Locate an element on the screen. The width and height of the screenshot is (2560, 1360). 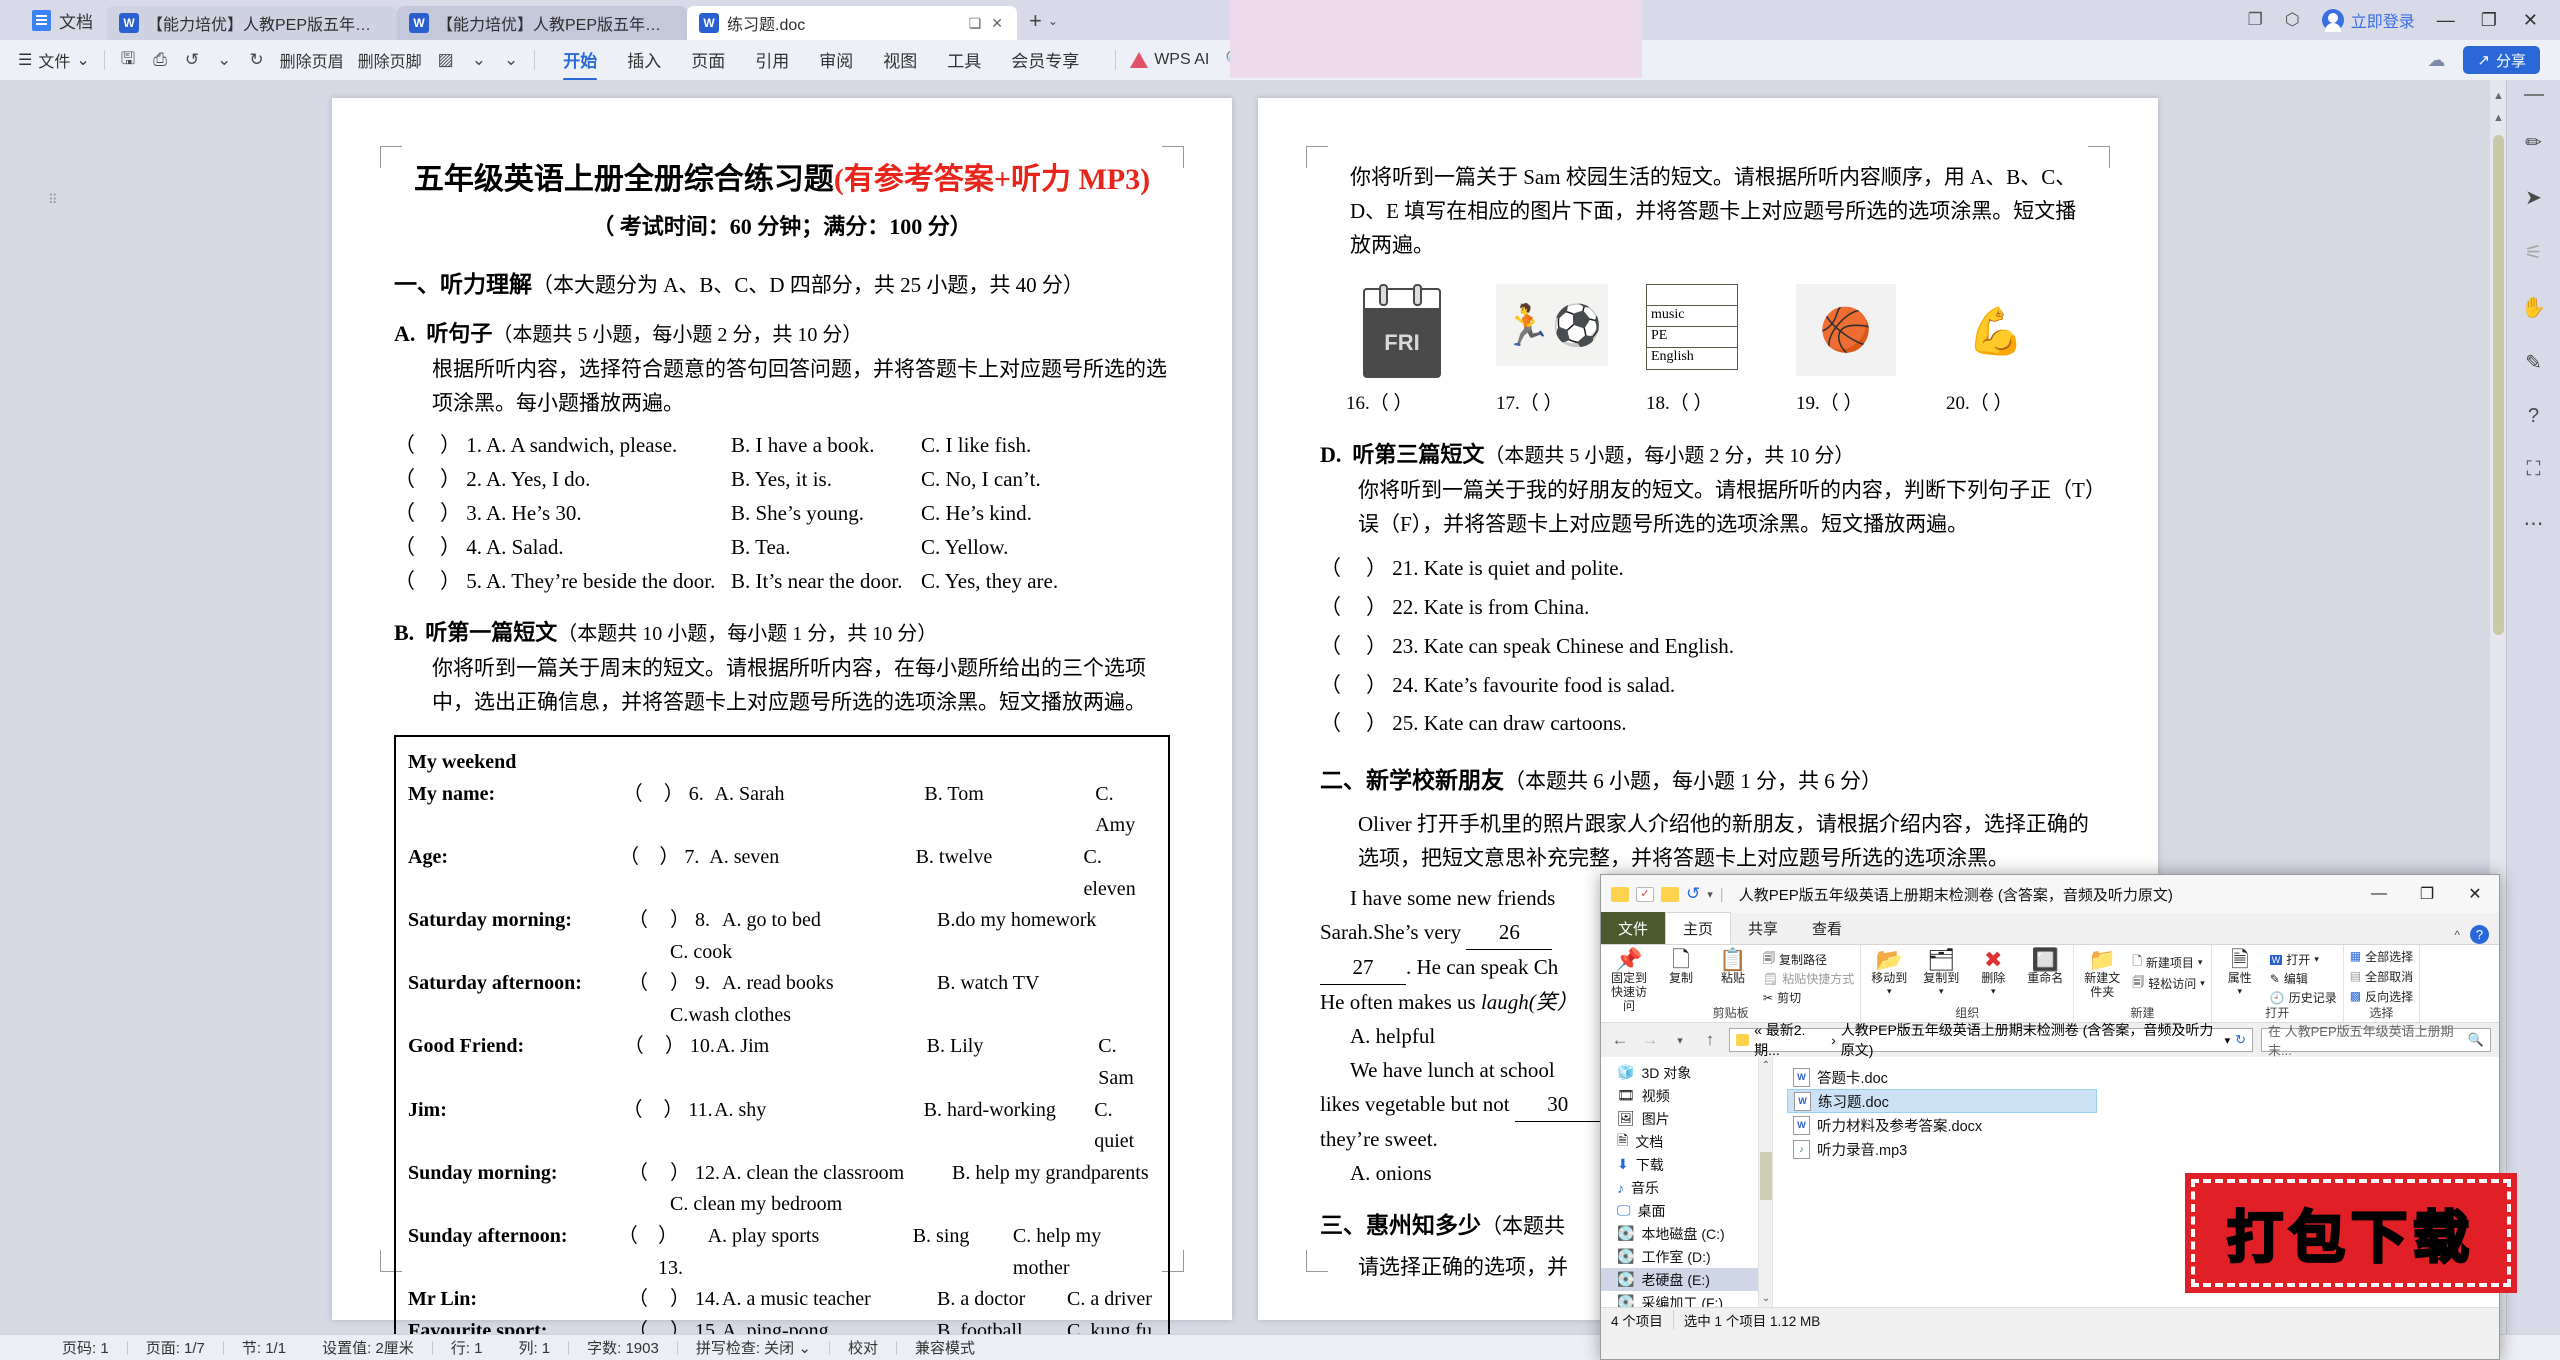
undo-dropdown-icon: ⌄ is located at coordinates (224, 60).